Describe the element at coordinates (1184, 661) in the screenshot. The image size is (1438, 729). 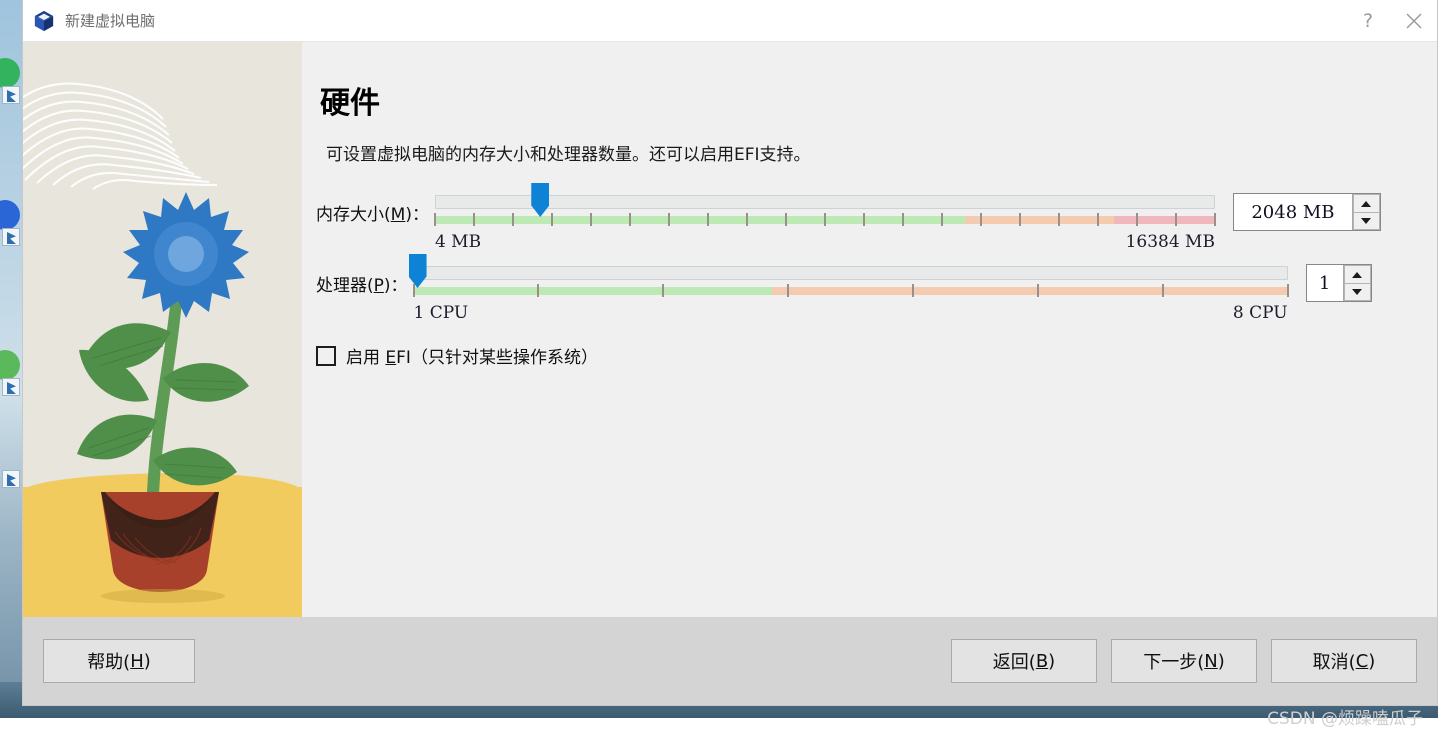
I see `next-button: 下一步(N)` at that location.